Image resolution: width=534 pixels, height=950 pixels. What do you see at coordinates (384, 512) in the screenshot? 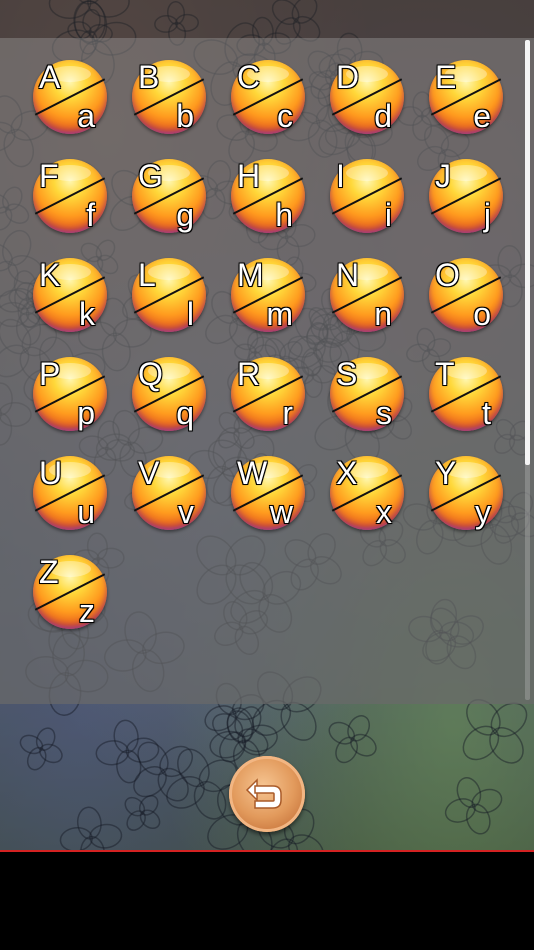
I see `lowercase-letter: x` at bounding box center [384, 512].